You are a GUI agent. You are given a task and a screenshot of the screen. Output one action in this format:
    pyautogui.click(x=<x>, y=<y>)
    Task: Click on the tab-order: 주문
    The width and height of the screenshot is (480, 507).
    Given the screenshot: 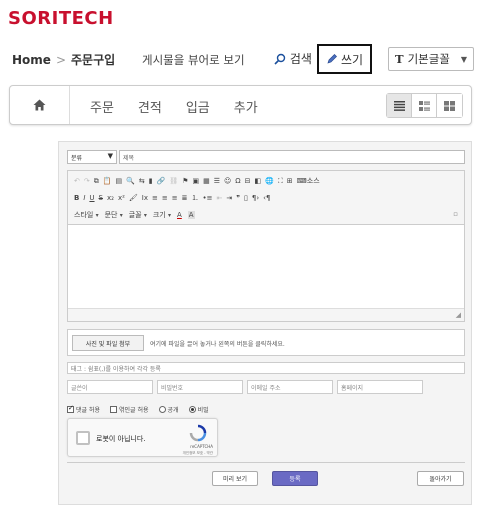 What is the action you would take?
    pyautogui.click(x=102, y=106)
    